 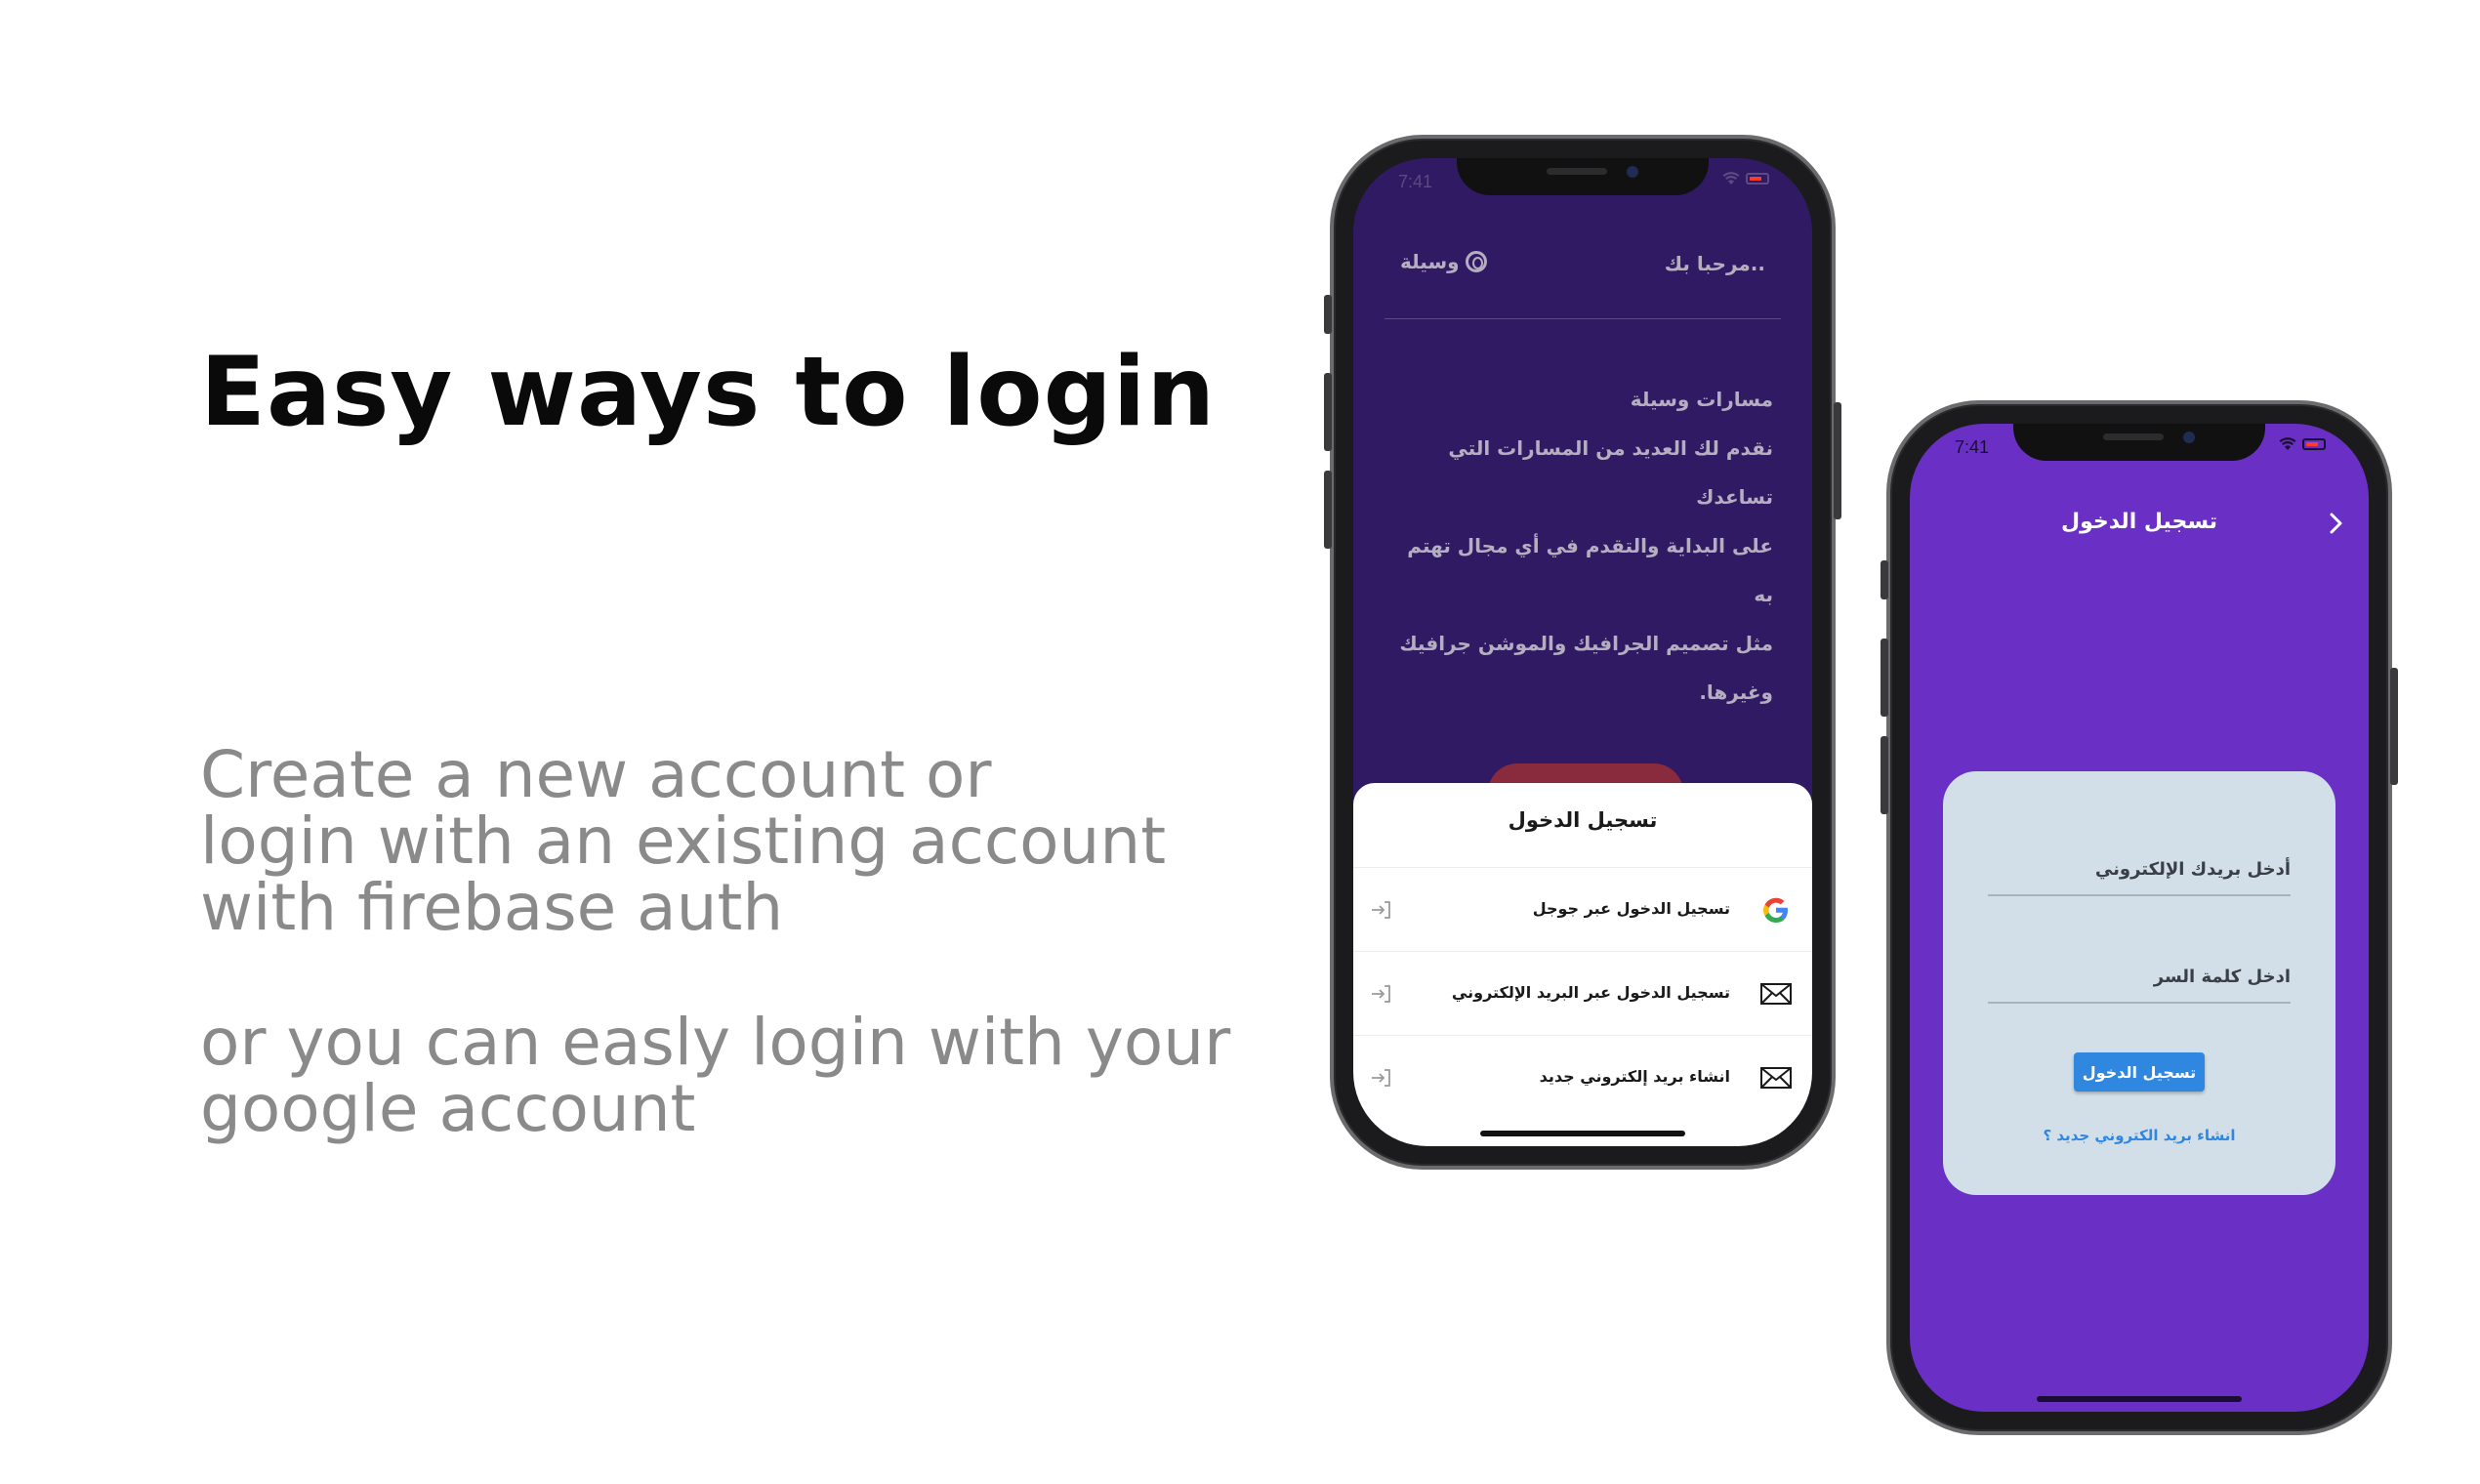 What do you see at coordinates (2139, 1072) in the screenshot?
I see `login-button: تسجيل الدخول` at bounding box center [2139, 1072].